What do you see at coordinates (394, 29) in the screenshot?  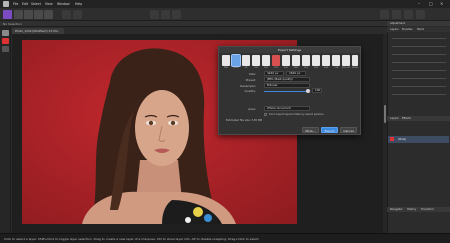 I see `tab-layers-top: Layers` at bounding box center [394, 29].